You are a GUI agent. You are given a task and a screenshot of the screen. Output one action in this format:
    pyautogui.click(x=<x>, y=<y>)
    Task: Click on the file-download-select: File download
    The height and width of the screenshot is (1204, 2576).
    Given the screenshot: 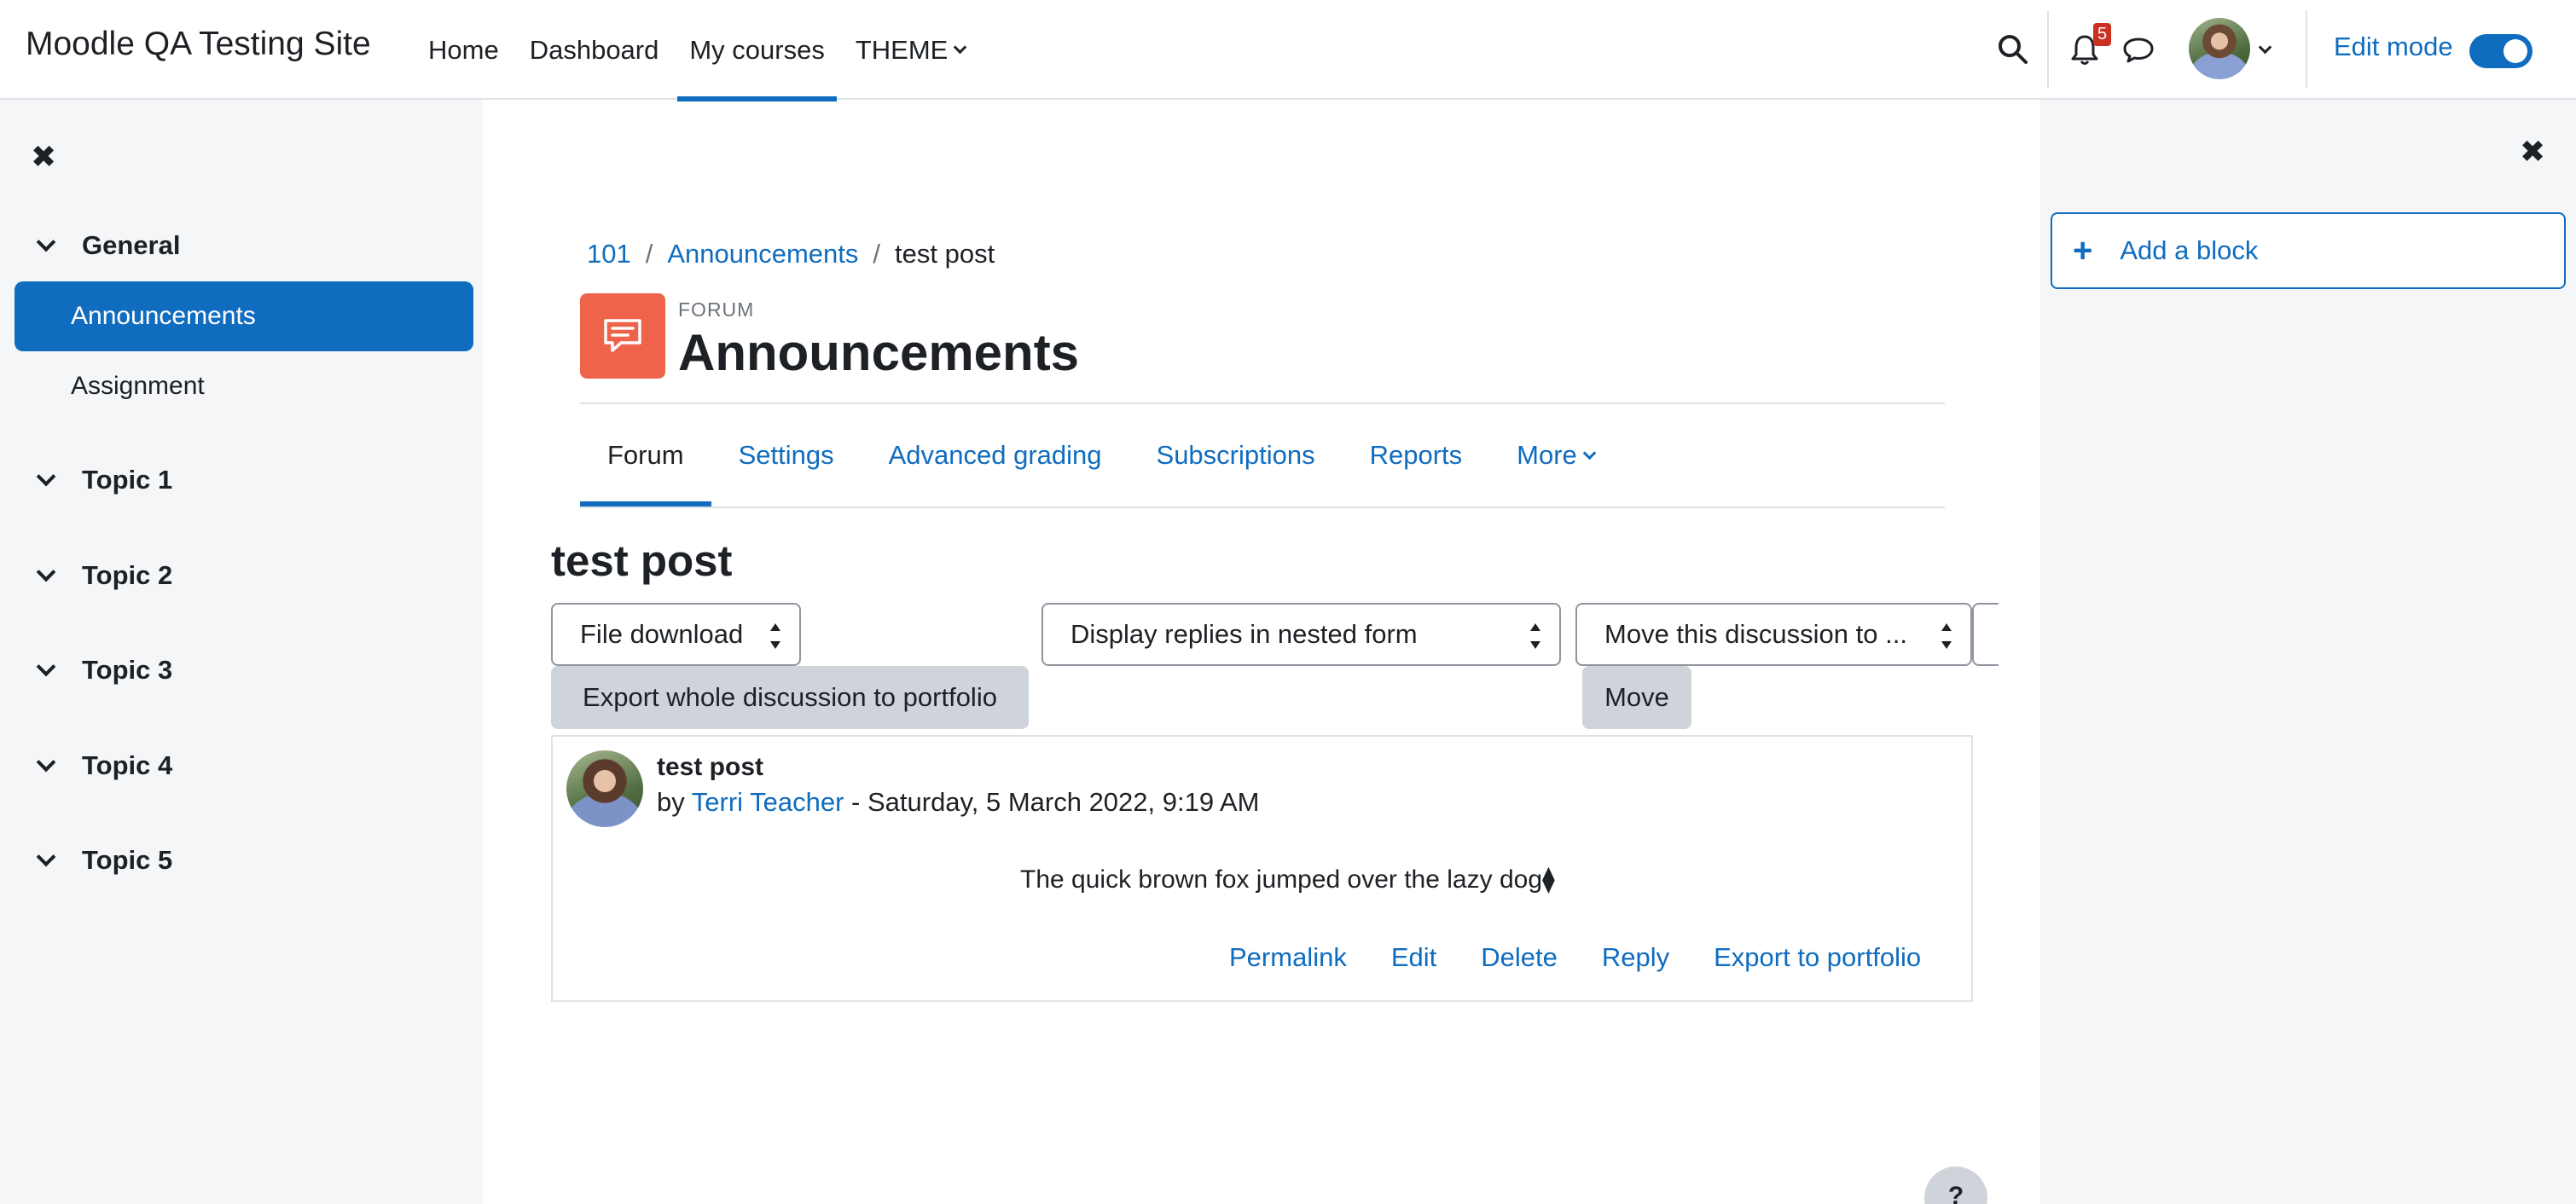 What is the action you would take?
    pyautogui.click(x=676, y=634)
    